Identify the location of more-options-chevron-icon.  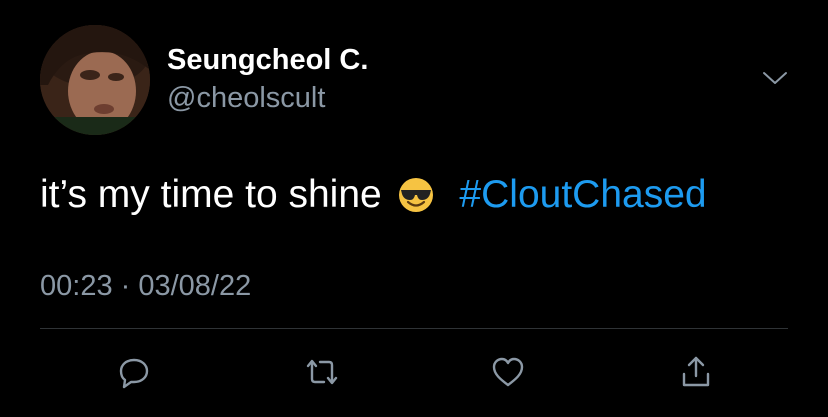
(775, 78).